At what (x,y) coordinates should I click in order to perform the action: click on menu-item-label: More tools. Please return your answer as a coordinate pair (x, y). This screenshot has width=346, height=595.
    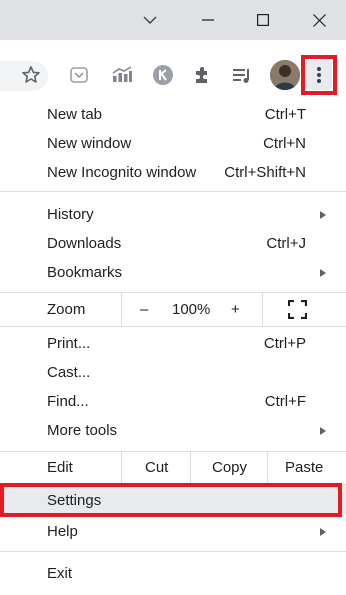
    Looking at the image, I should click on (82, 430).